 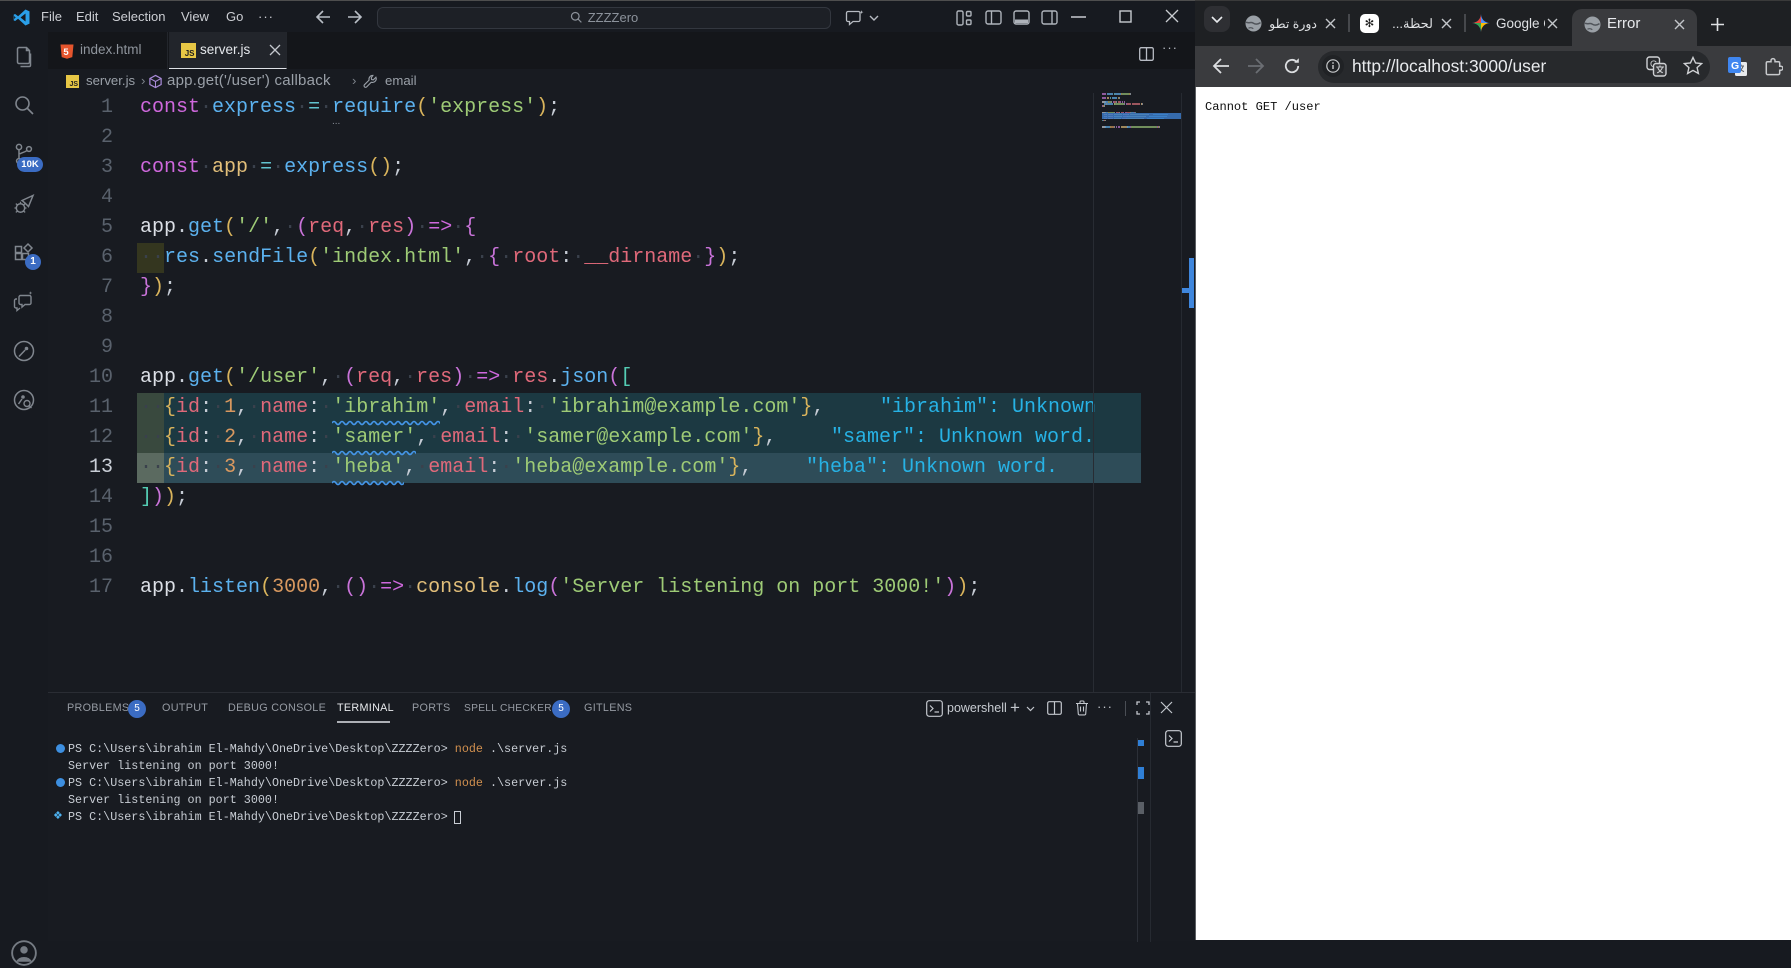 I want to click on svg-text: G, so click(x=1735, y=66).